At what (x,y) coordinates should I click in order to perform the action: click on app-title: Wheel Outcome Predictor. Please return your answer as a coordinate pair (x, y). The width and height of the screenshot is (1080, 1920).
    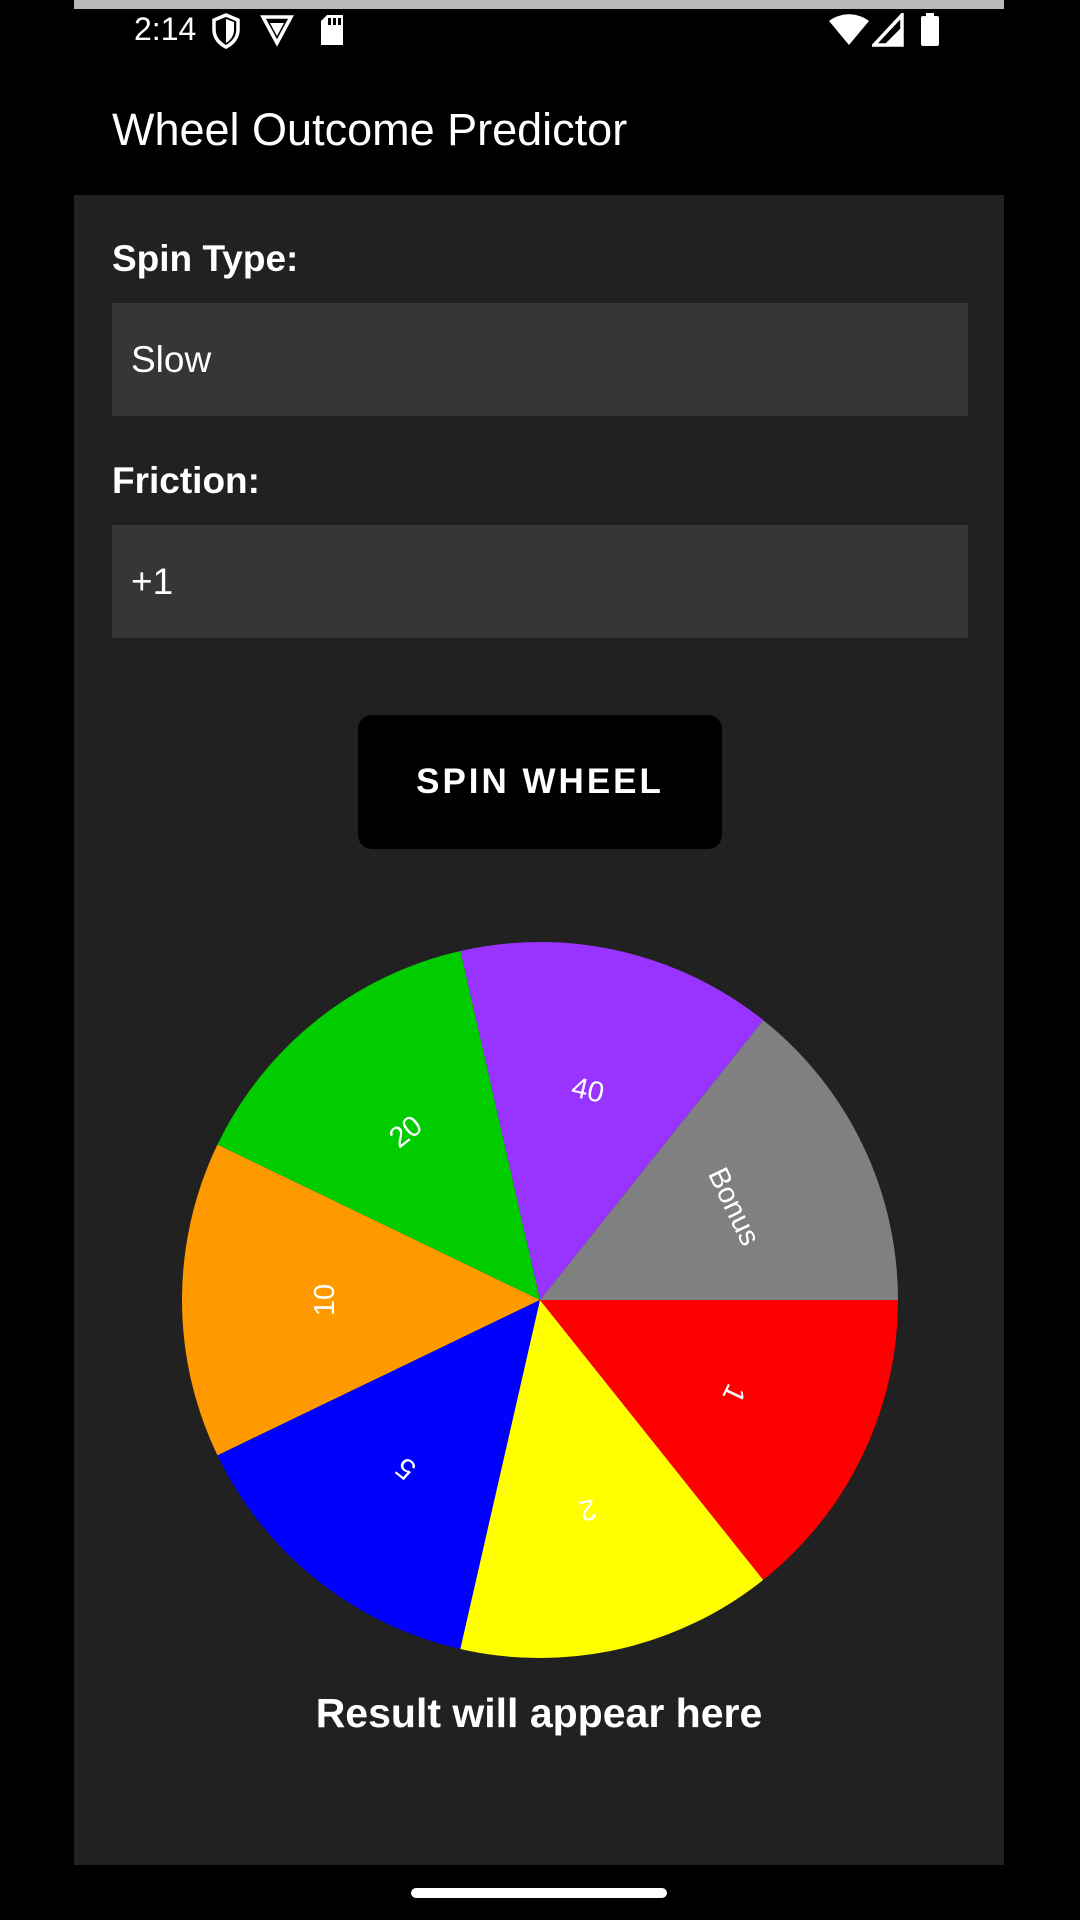
    Looking at the image, I should click on (370, 129).